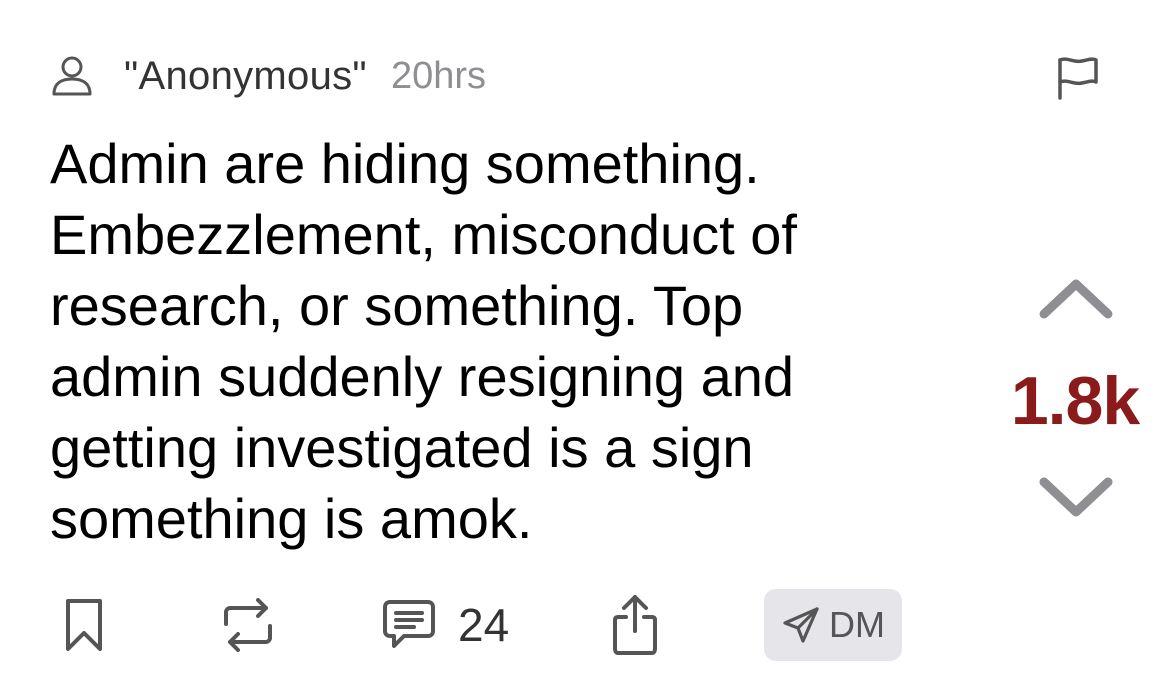 The height and width of the screenshot is (687, 1170). I want to click on author-name: "Anonymous", so click(245, 76).